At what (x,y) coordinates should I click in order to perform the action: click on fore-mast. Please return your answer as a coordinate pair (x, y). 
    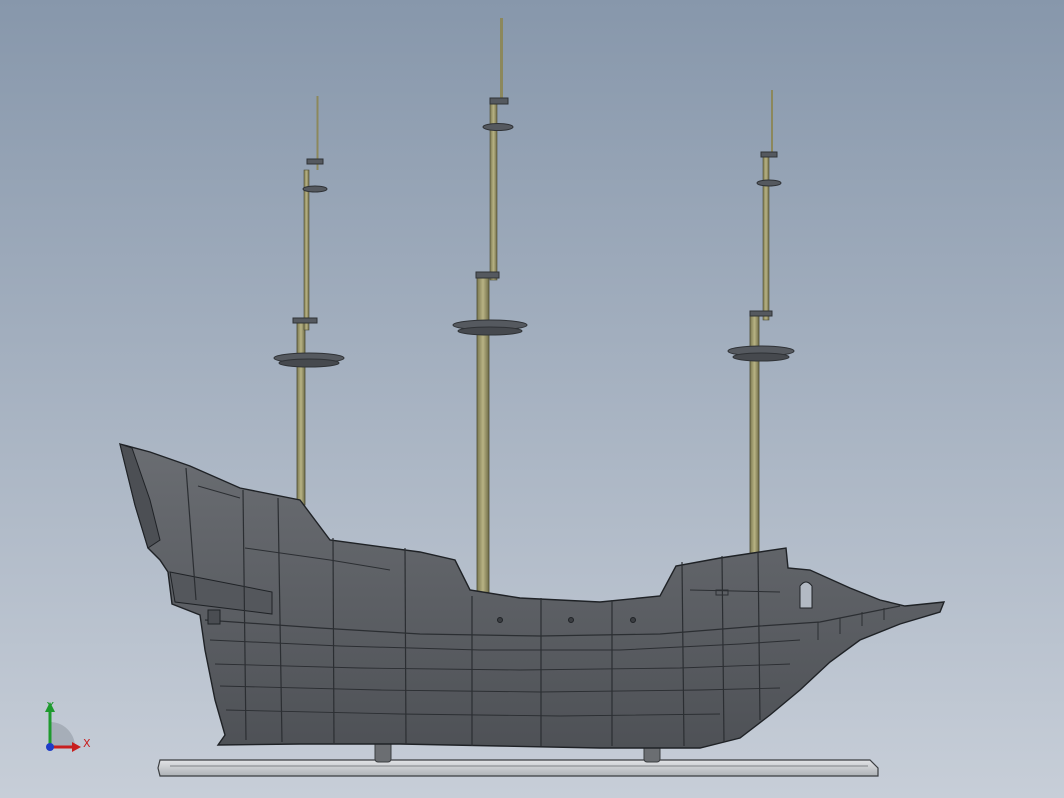
    Looking at the image, I should click on (309, 301).